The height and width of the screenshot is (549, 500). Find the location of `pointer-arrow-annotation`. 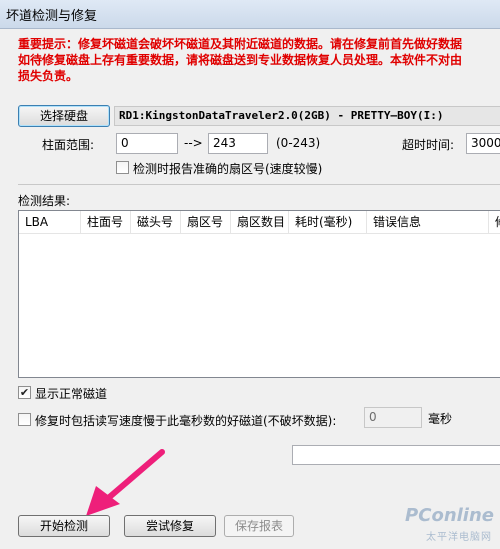

pointer-arrow-annotation is located at coordinates (125, 482).